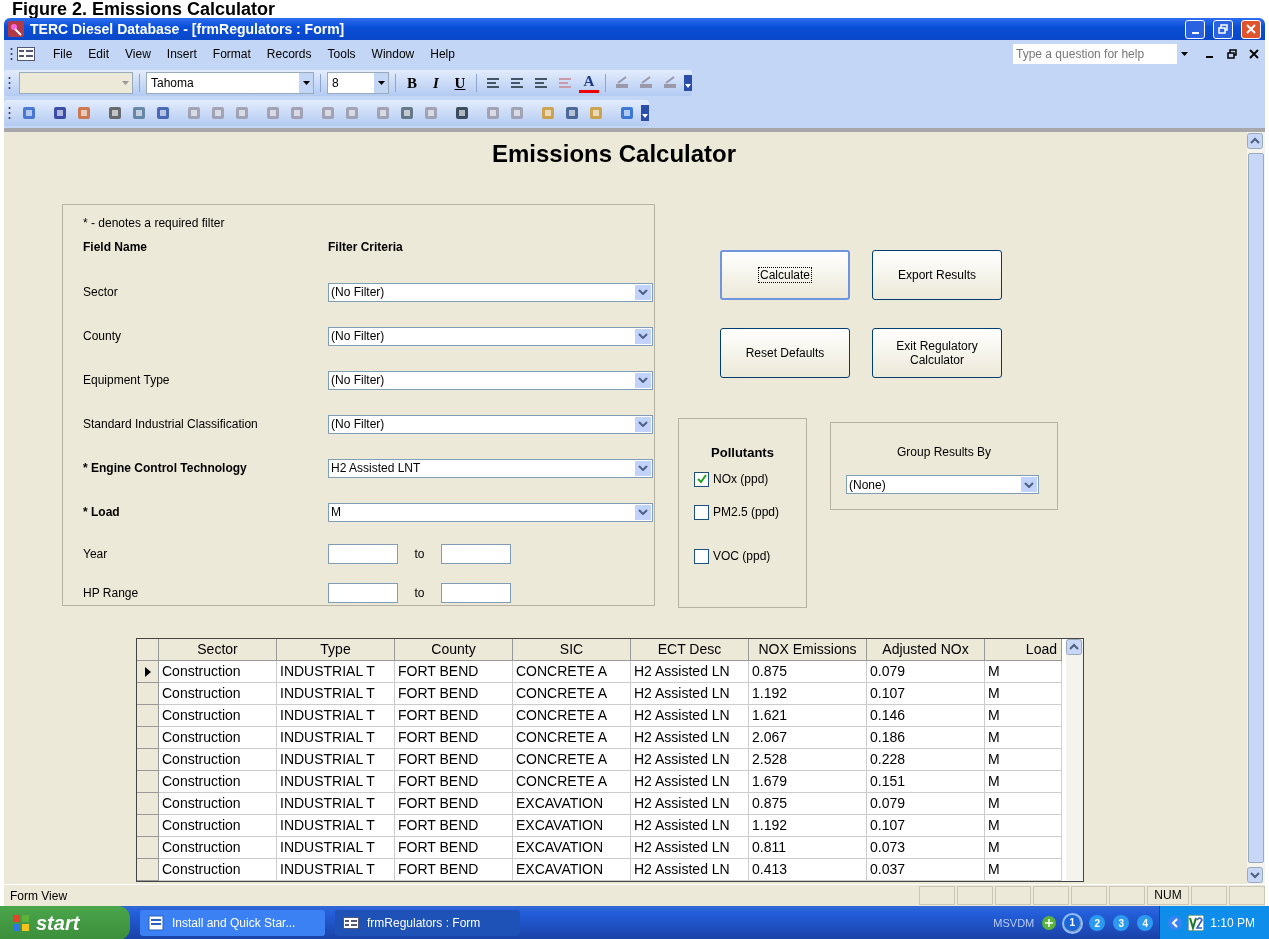  Describe the element at coordinates (1196, 923) in the screenshot. I see `app-logo-icon` at that location.